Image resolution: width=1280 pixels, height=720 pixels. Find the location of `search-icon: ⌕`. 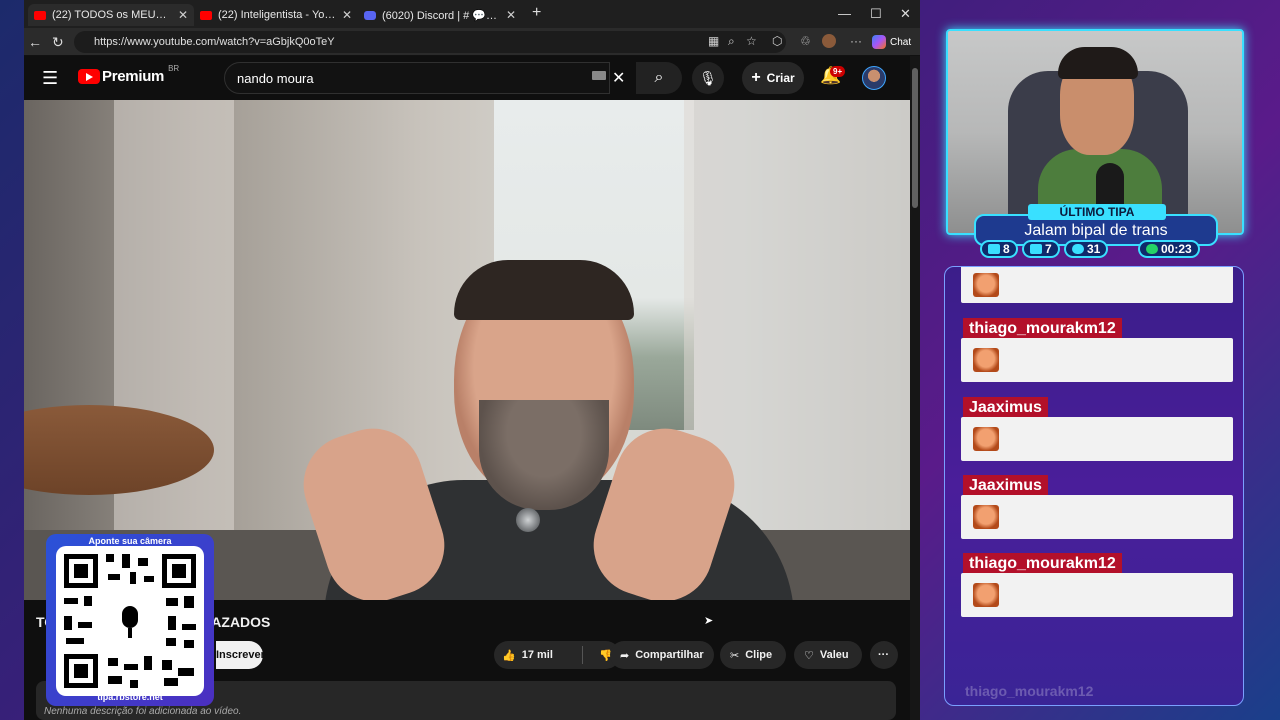

search-icon: ⌕ is located at coordinates (659, 77).